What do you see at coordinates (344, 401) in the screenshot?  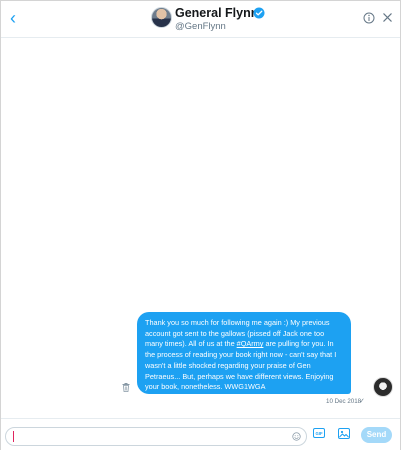 I see `message-timestamp: 10 Dec 2018` at bounding box center [344, 401].